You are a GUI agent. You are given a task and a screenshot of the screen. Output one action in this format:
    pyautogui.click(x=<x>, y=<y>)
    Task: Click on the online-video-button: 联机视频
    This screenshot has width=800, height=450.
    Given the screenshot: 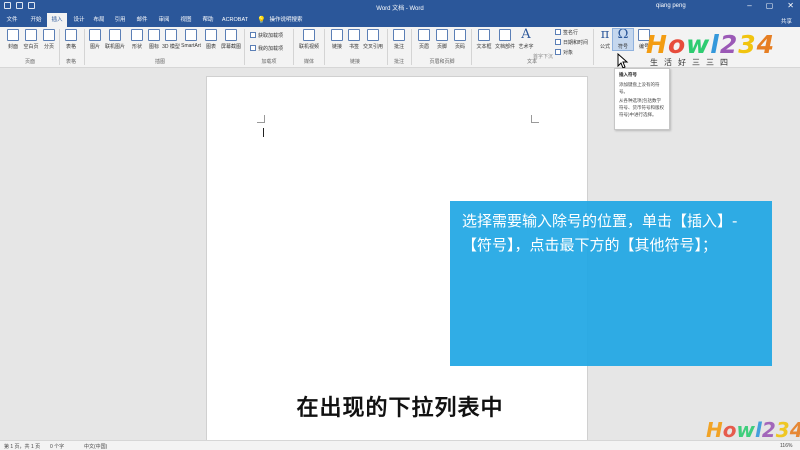 What is the action you would take?
    pyautogui.click(x=309, y=39)
    